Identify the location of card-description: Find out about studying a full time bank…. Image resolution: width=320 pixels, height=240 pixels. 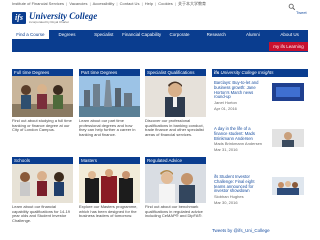
(42, 125).